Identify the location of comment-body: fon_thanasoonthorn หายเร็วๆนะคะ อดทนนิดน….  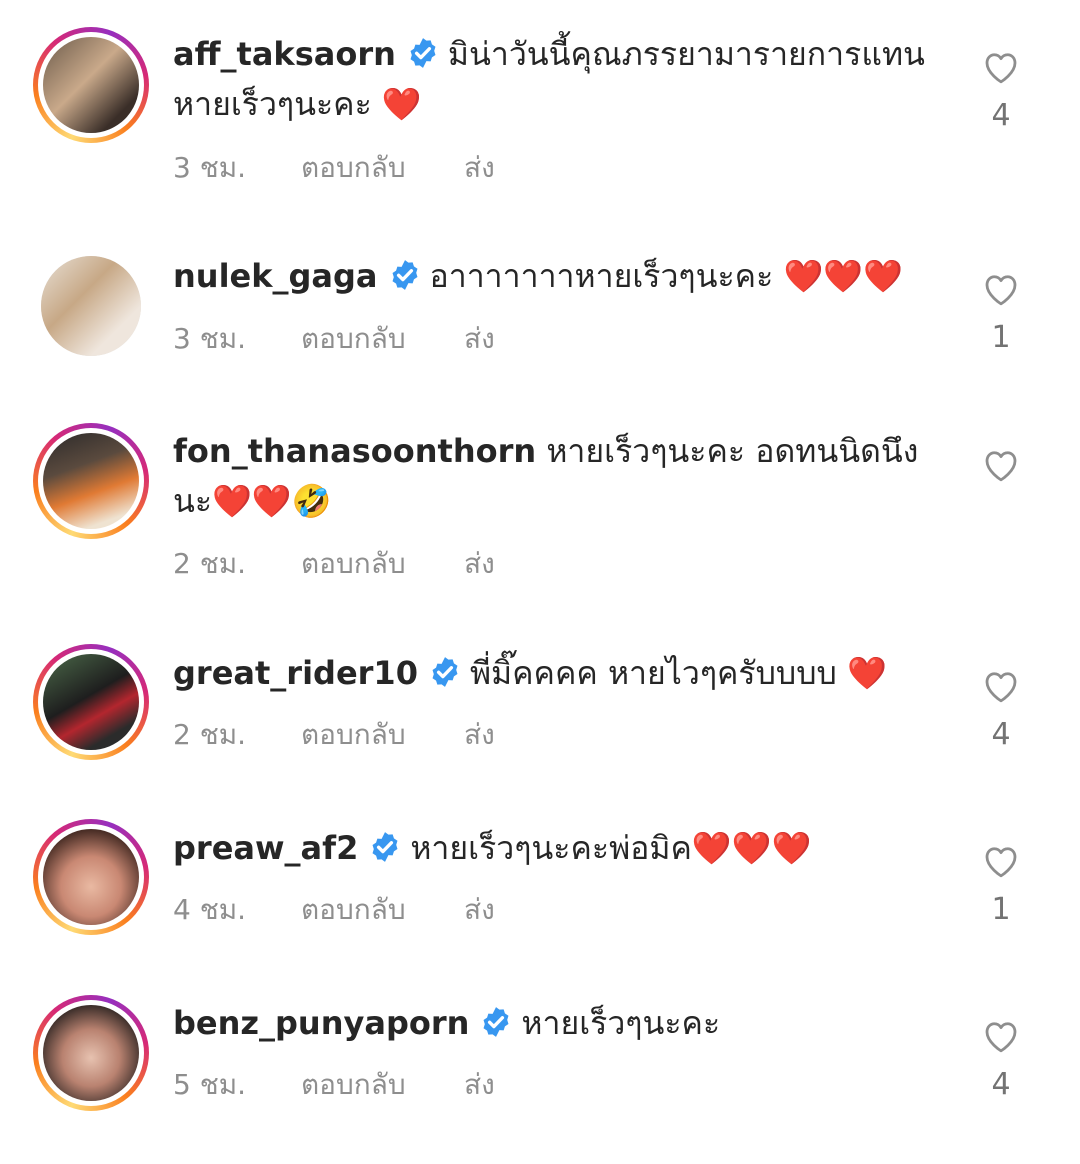
(553, 476).